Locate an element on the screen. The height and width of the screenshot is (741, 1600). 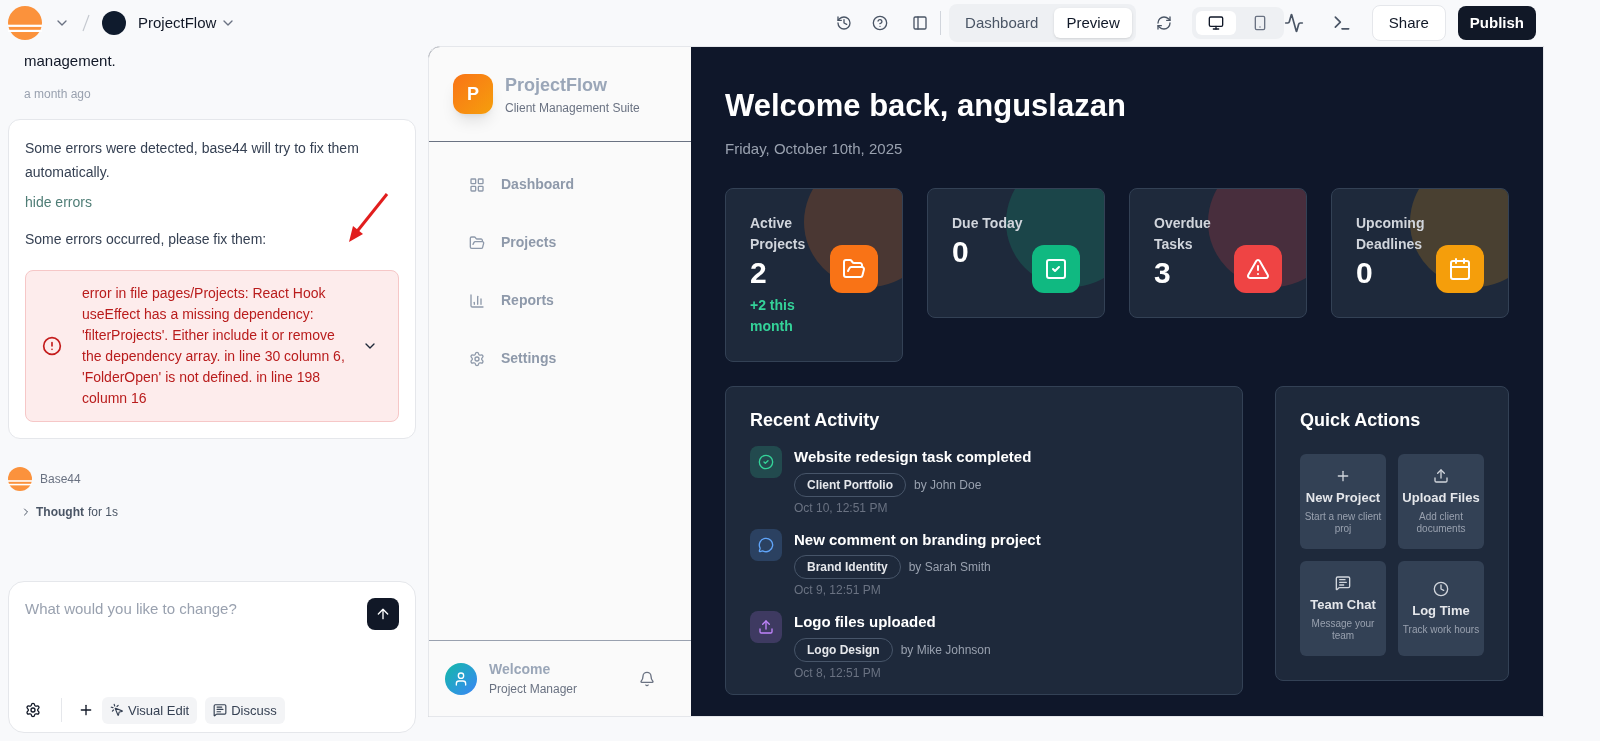
date-text: Friday, October 10th, 2025 is located at coordinates (814, 148).